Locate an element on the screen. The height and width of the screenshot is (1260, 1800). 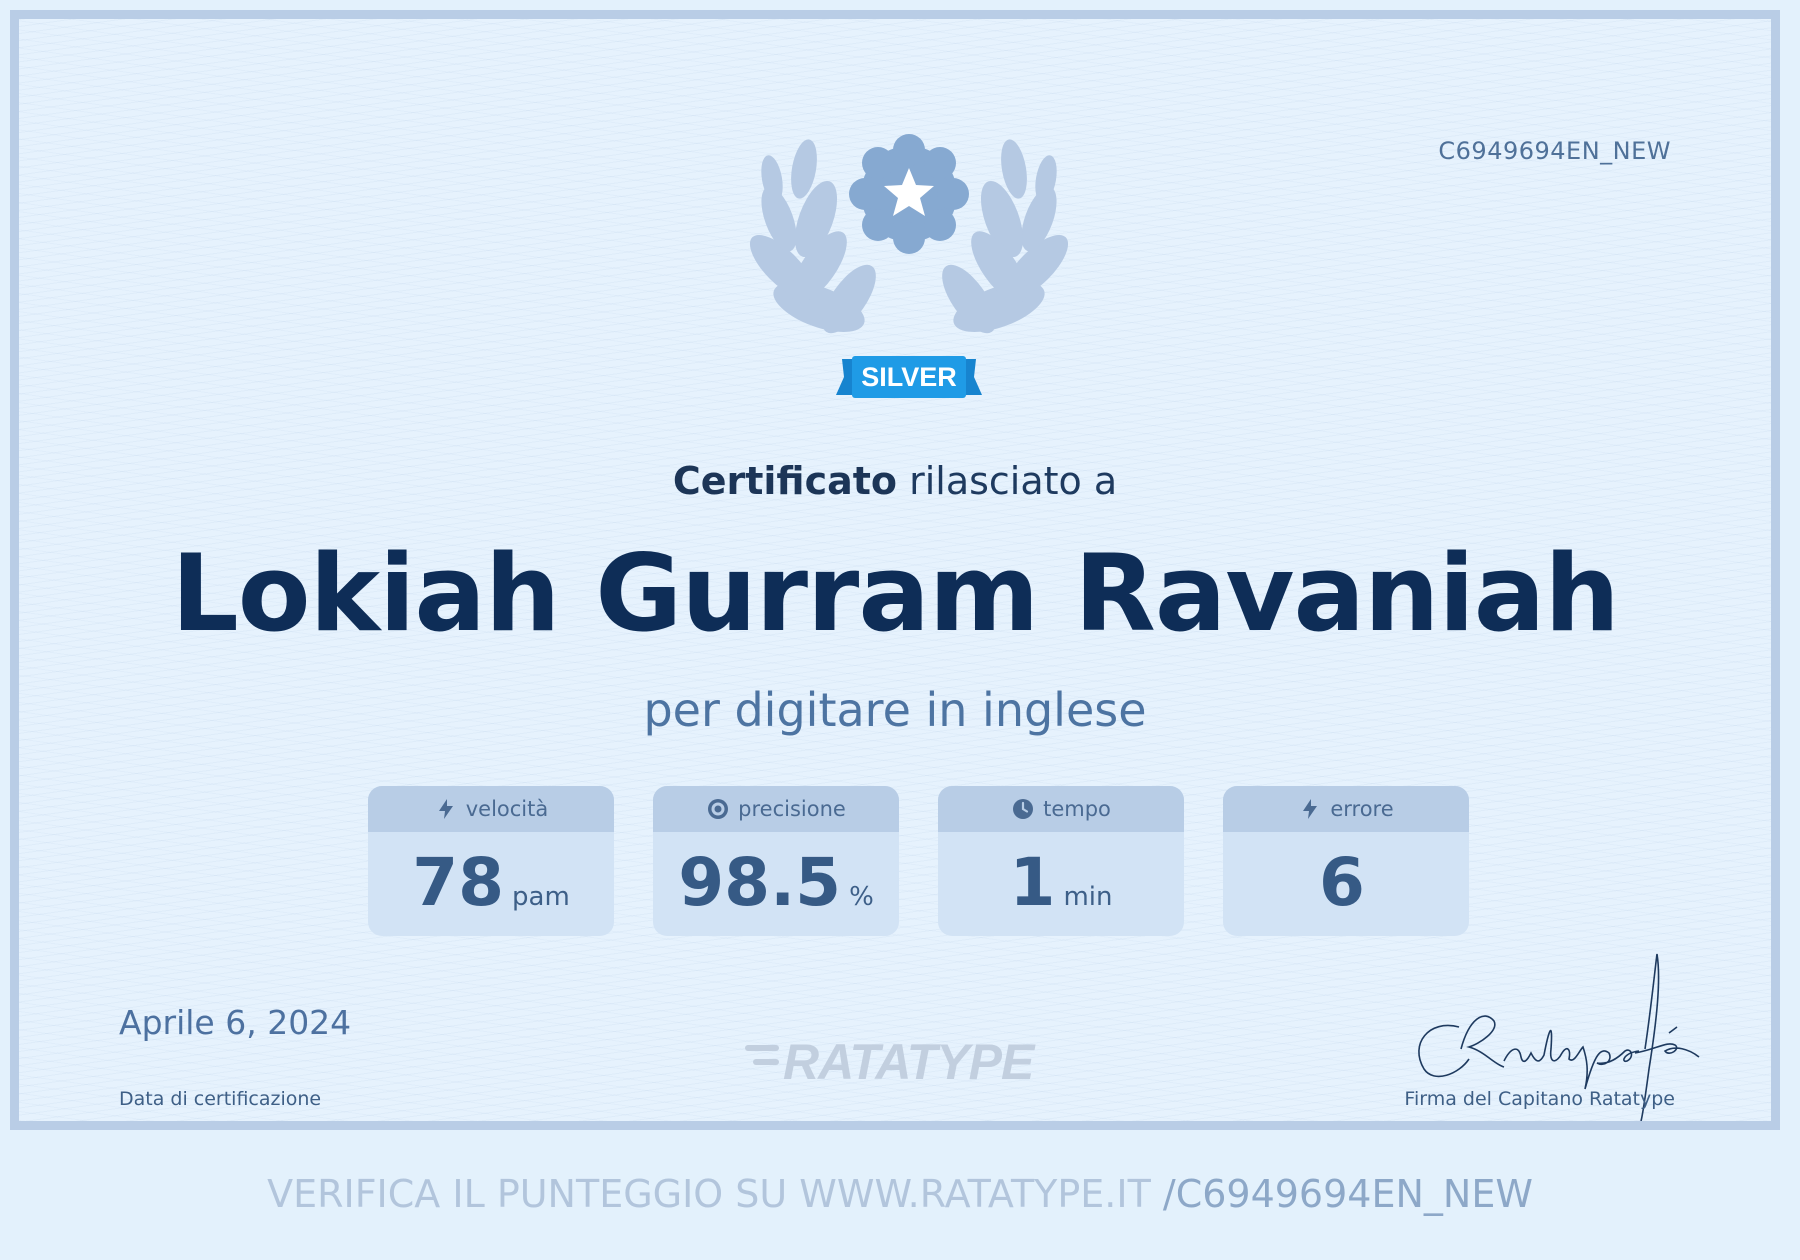
date-caption: Data di certificazione is located at coordinates (220, 1099).